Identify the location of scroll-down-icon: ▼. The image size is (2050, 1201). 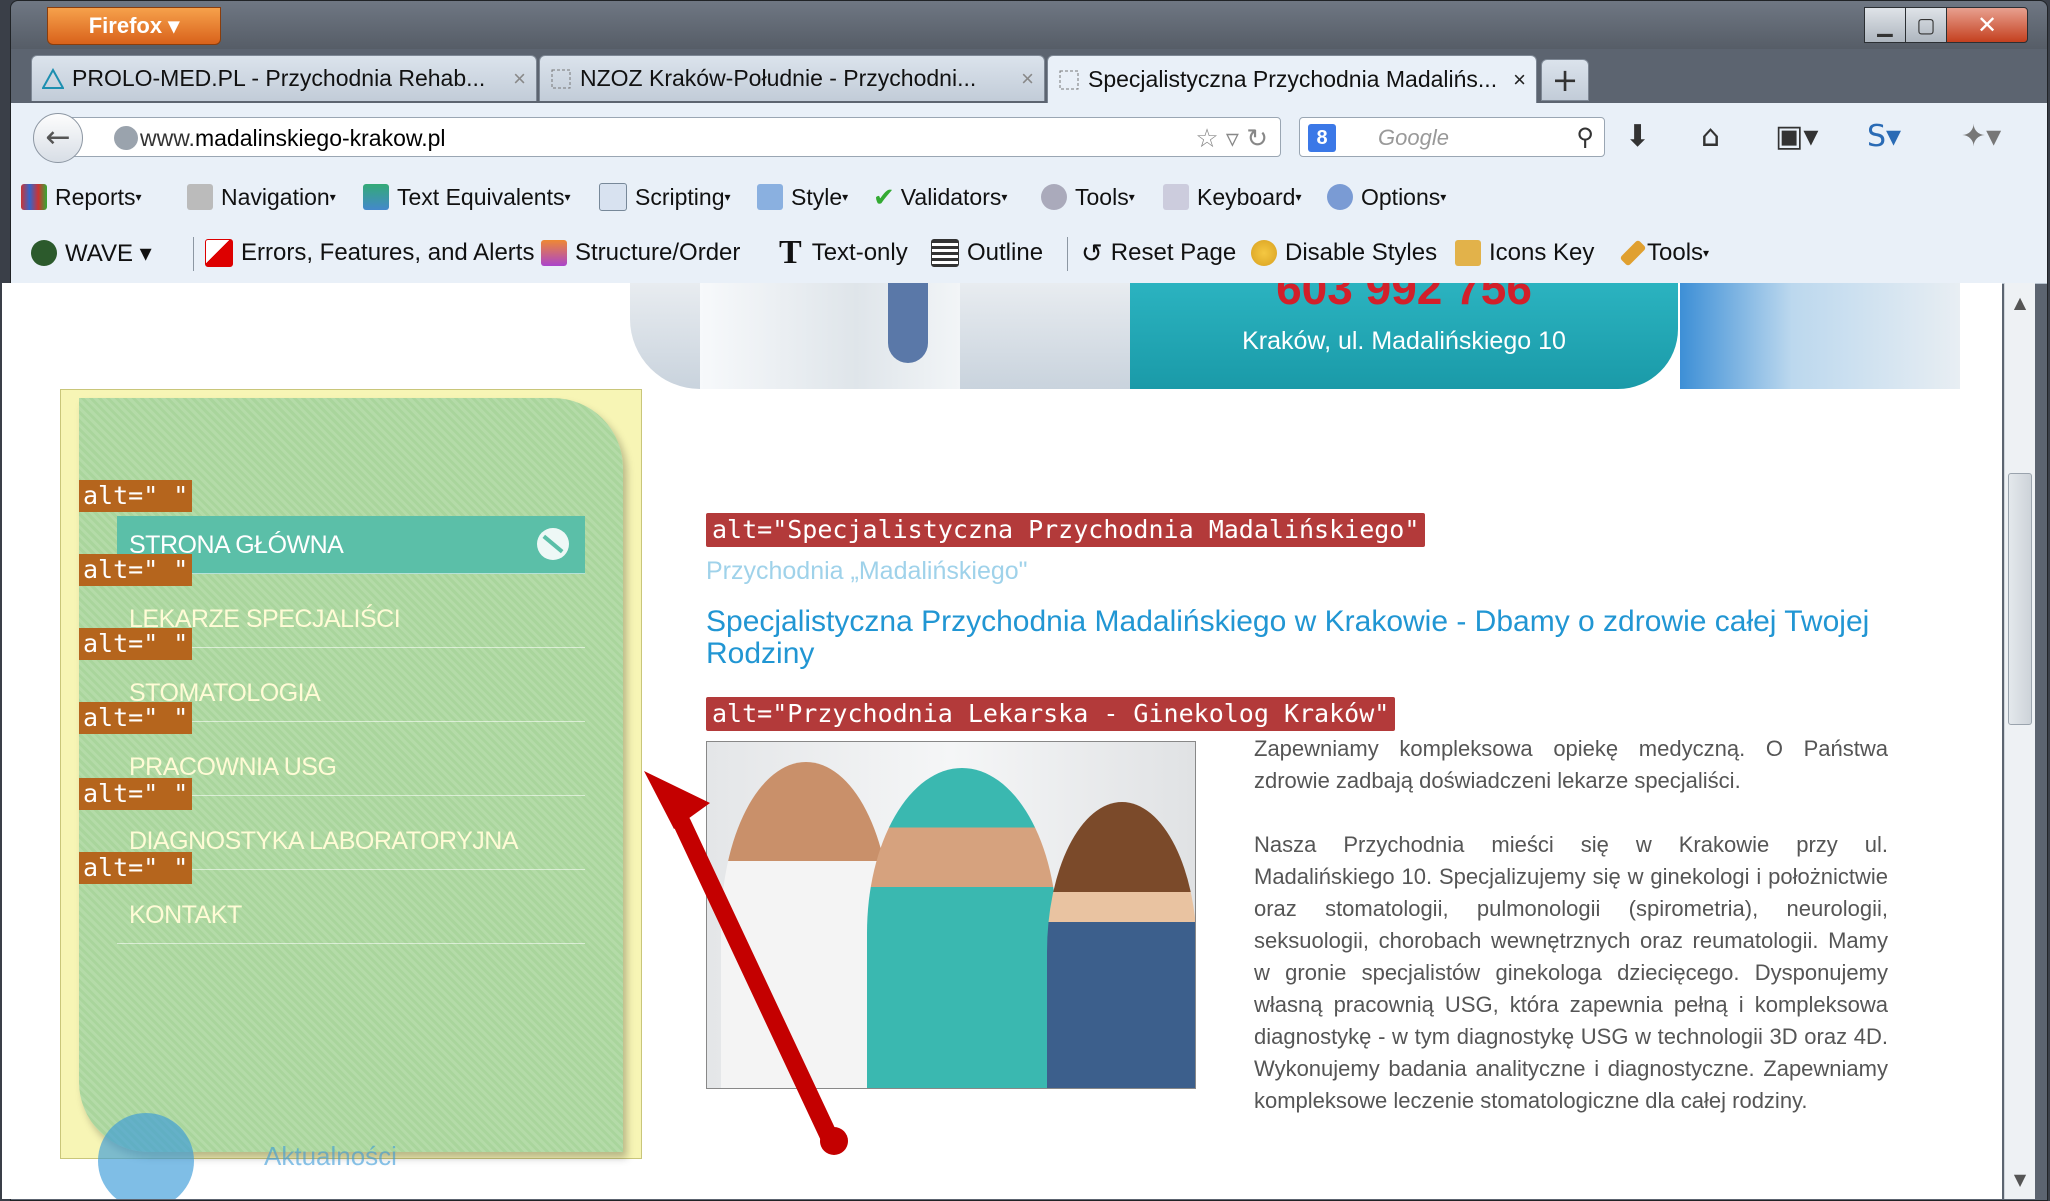
(2020, 1179).